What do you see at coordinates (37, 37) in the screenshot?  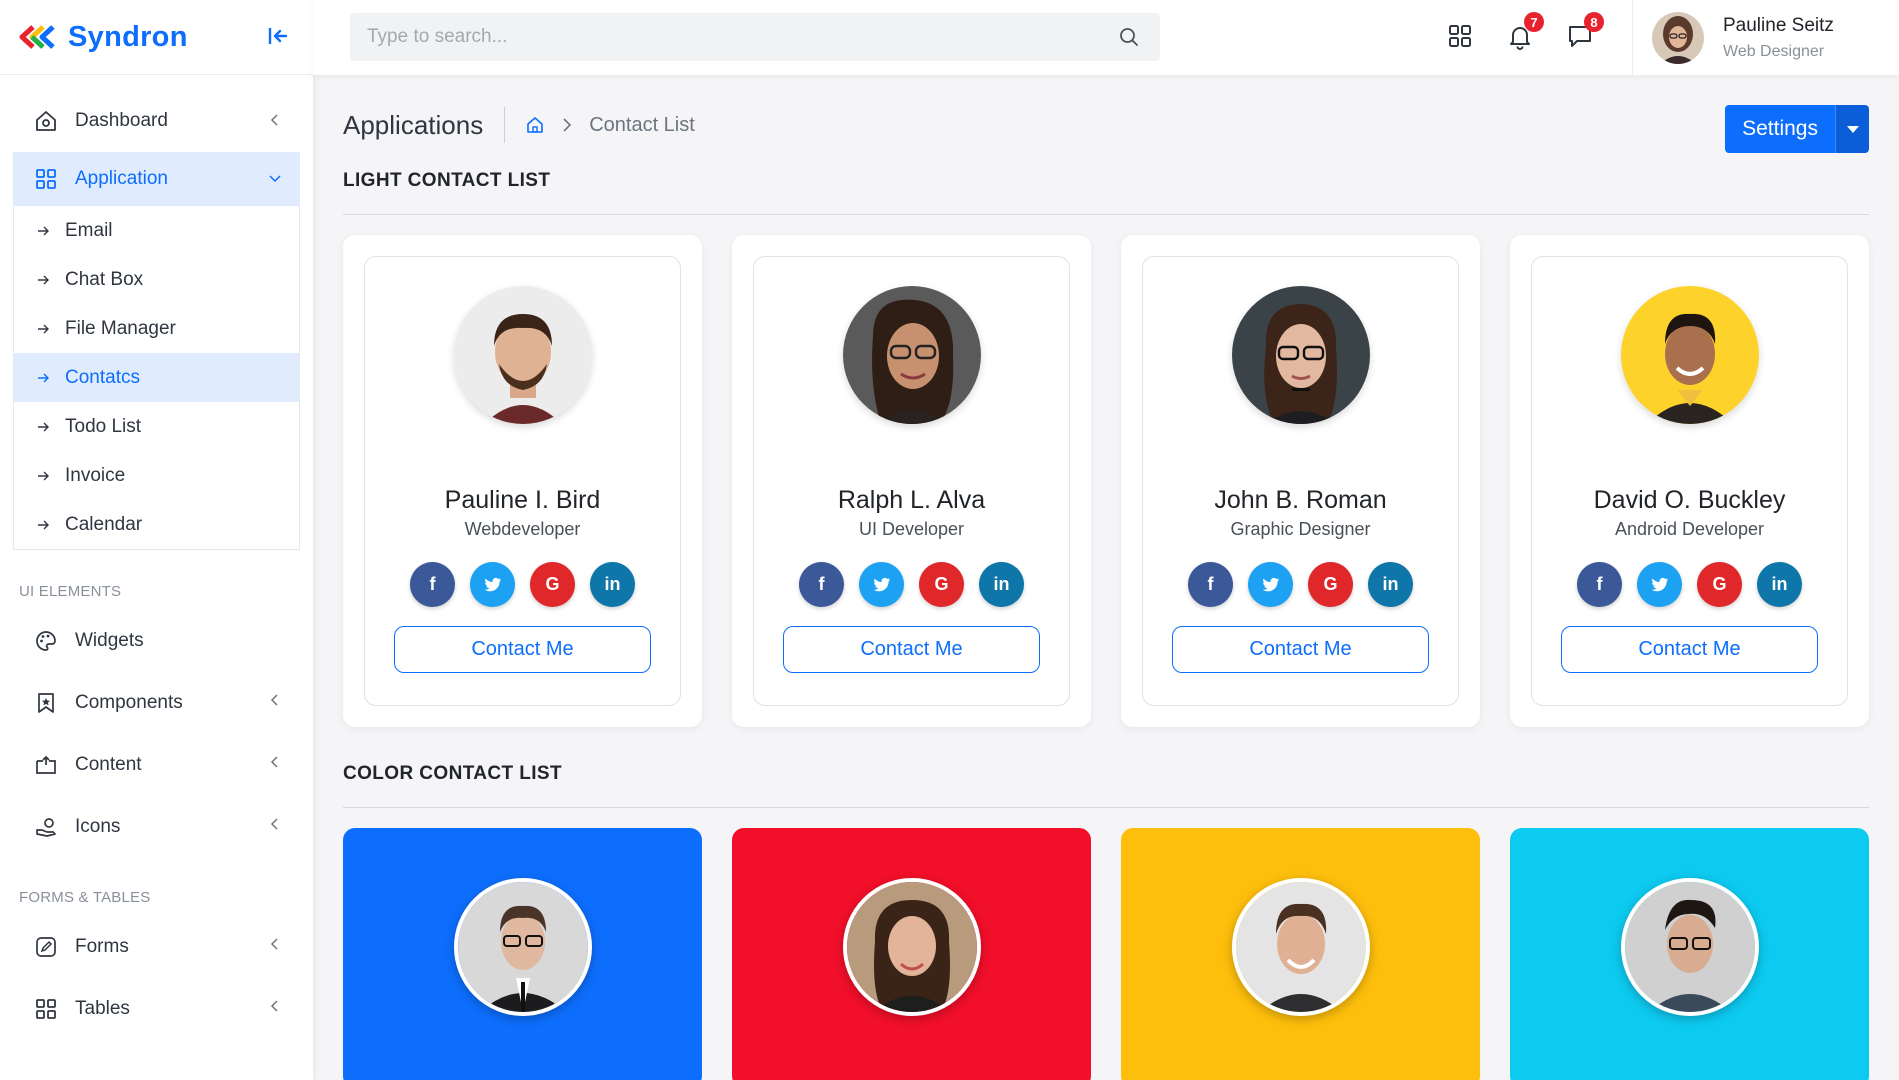 I see `logo-icon` at bounding box center [37, 37].